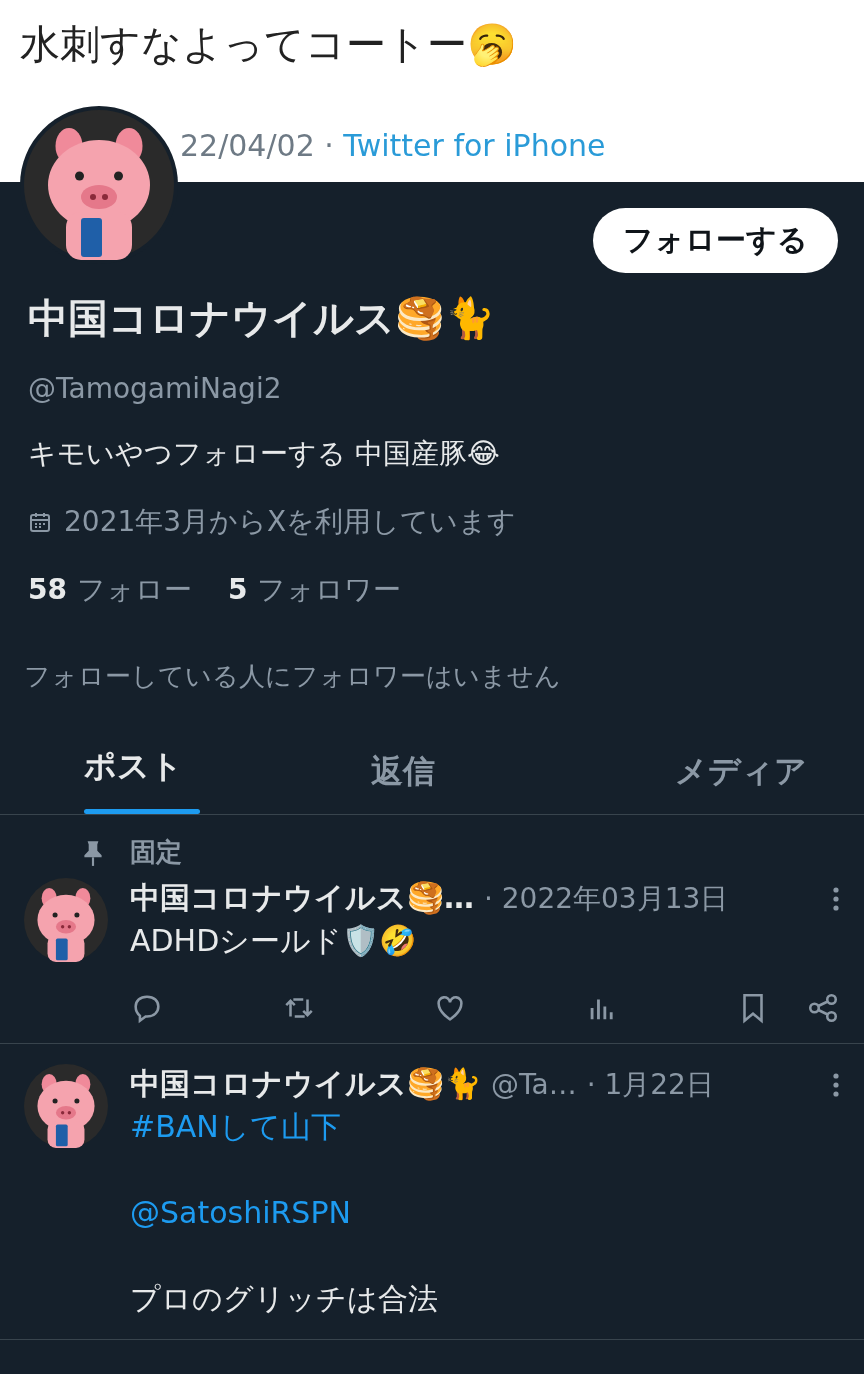  Describe the element at coordinates (329, 590) in the screenshot. I see `followers-label: フォロワー` at that location.